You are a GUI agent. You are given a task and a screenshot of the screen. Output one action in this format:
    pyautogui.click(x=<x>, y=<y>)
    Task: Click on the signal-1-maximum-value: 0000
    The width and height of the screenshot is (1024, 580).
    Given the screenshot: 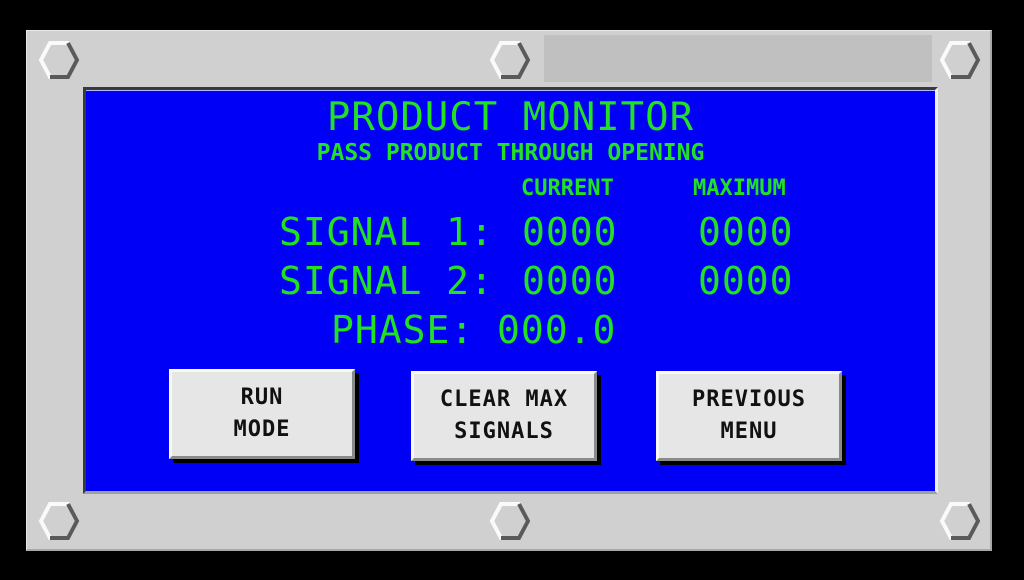 What is the action you would take?
    pyautogui.click(x=746, y=232)
    